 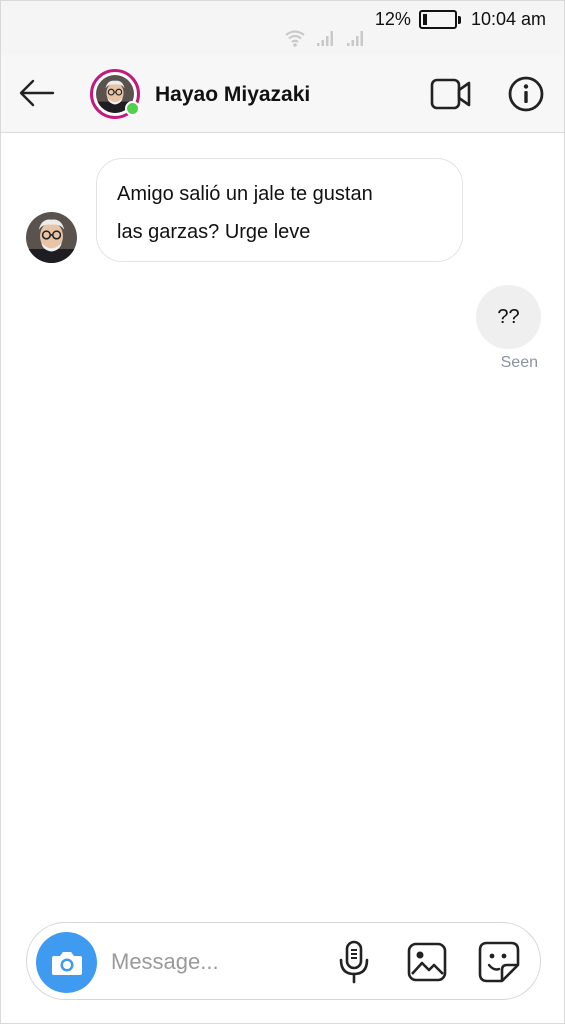 I want to click on battery-fill, so click(x=424, y=19).